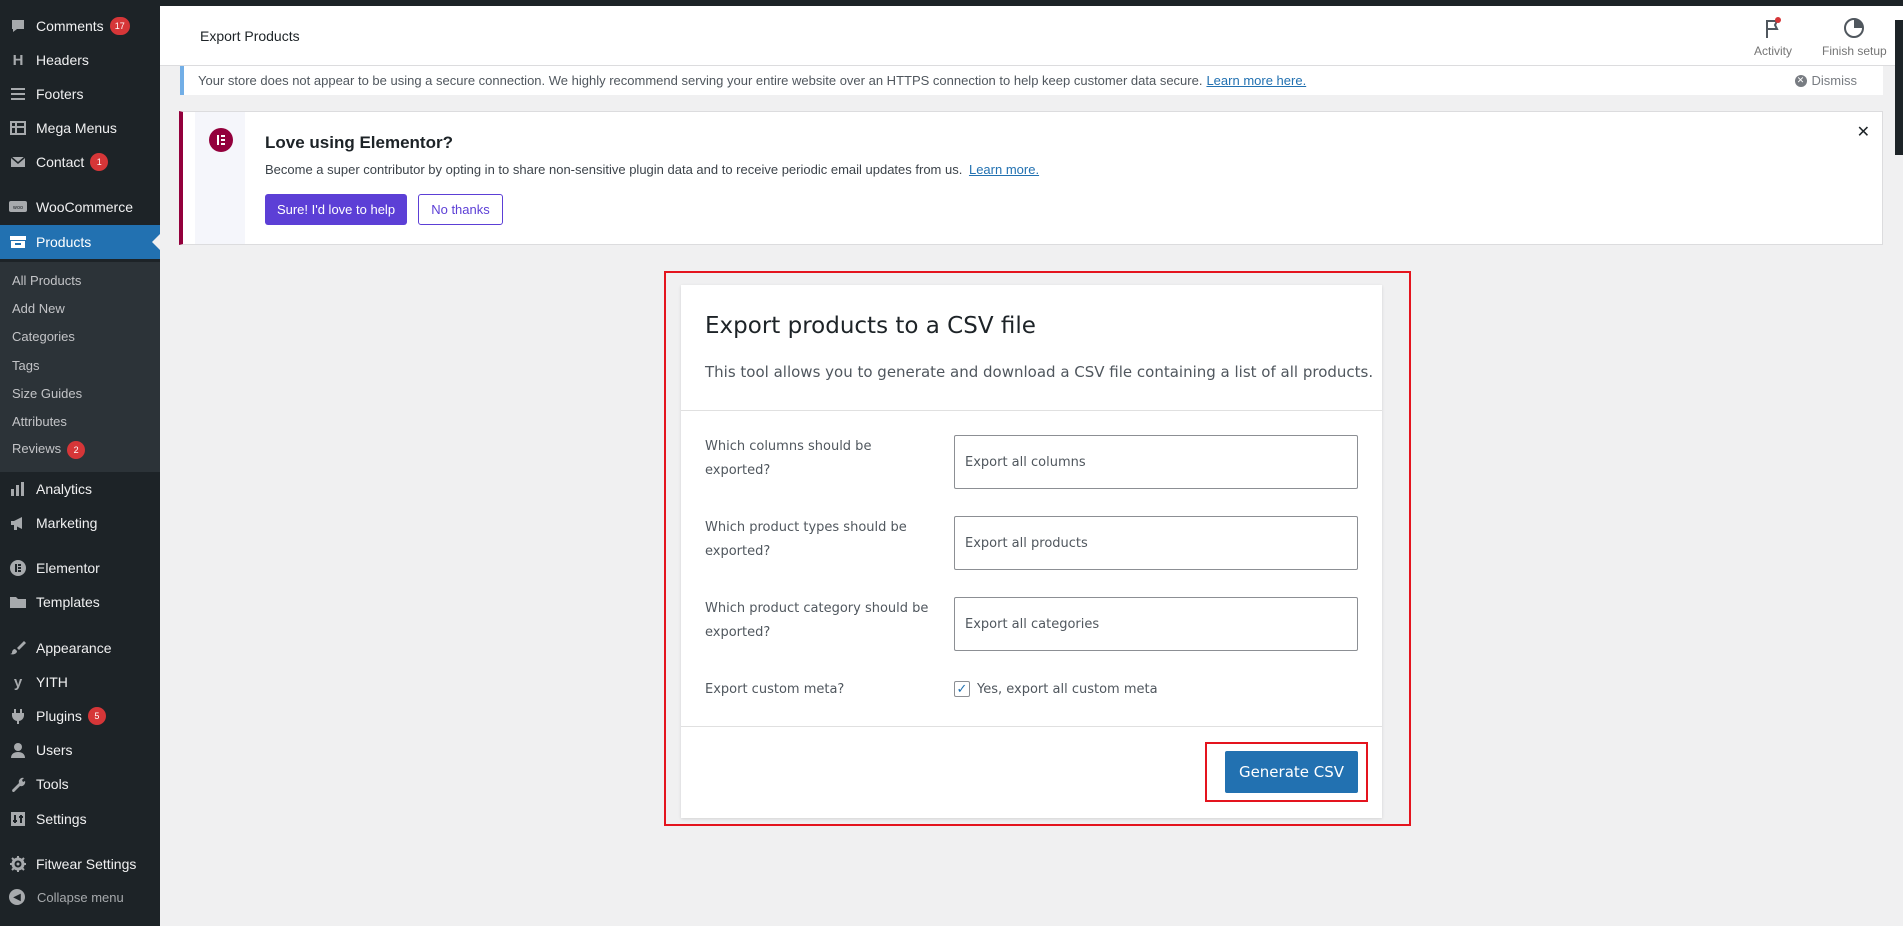  I want to click on sidebar-item-label: Plugins, so click(59, 716).